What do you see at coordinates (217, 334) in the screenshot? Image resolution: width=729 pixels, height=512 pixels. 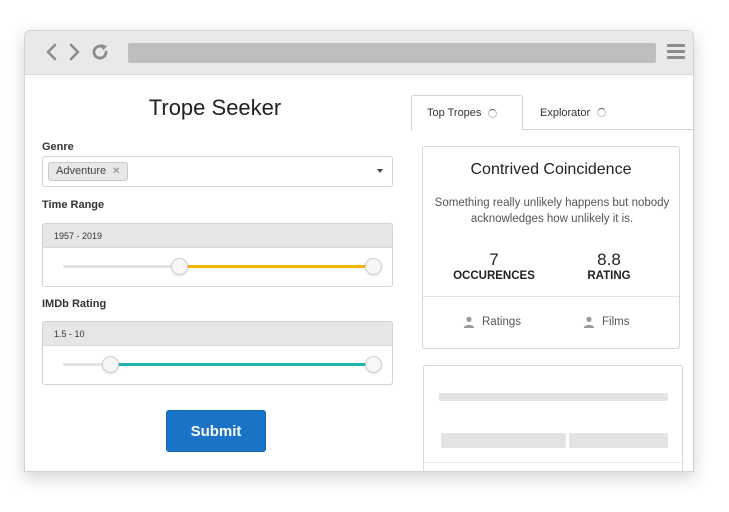 I see `imdb-rating-value: 1.5 - 10` at bounding box center [217, 334].